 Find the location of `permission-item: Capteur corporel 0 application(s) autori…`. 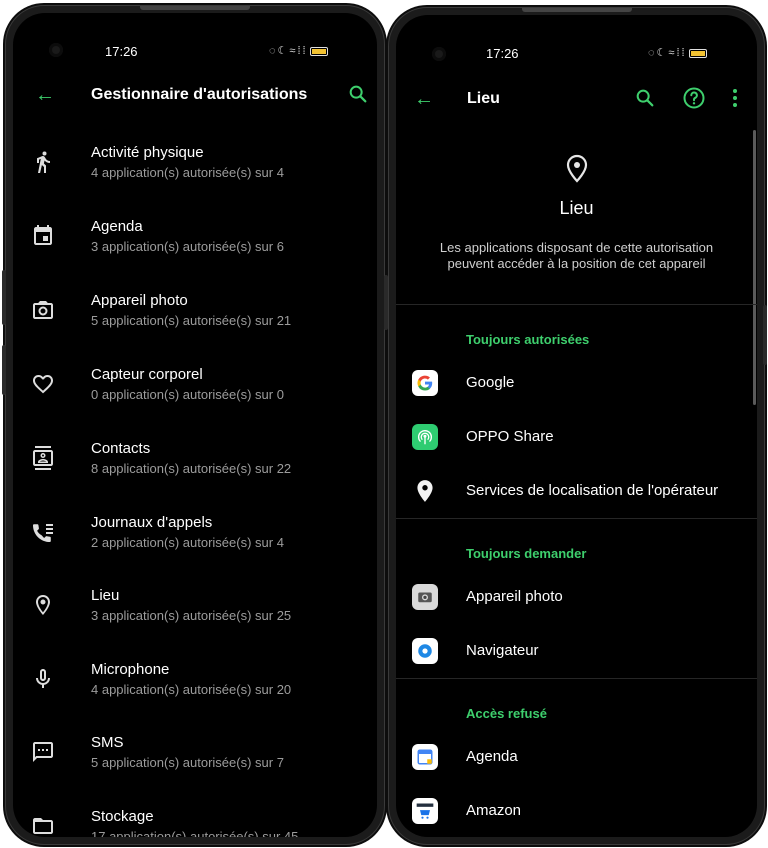

permission-item: Capteur corporel 0 application(s) autori… is located at coordinates (195, 403).